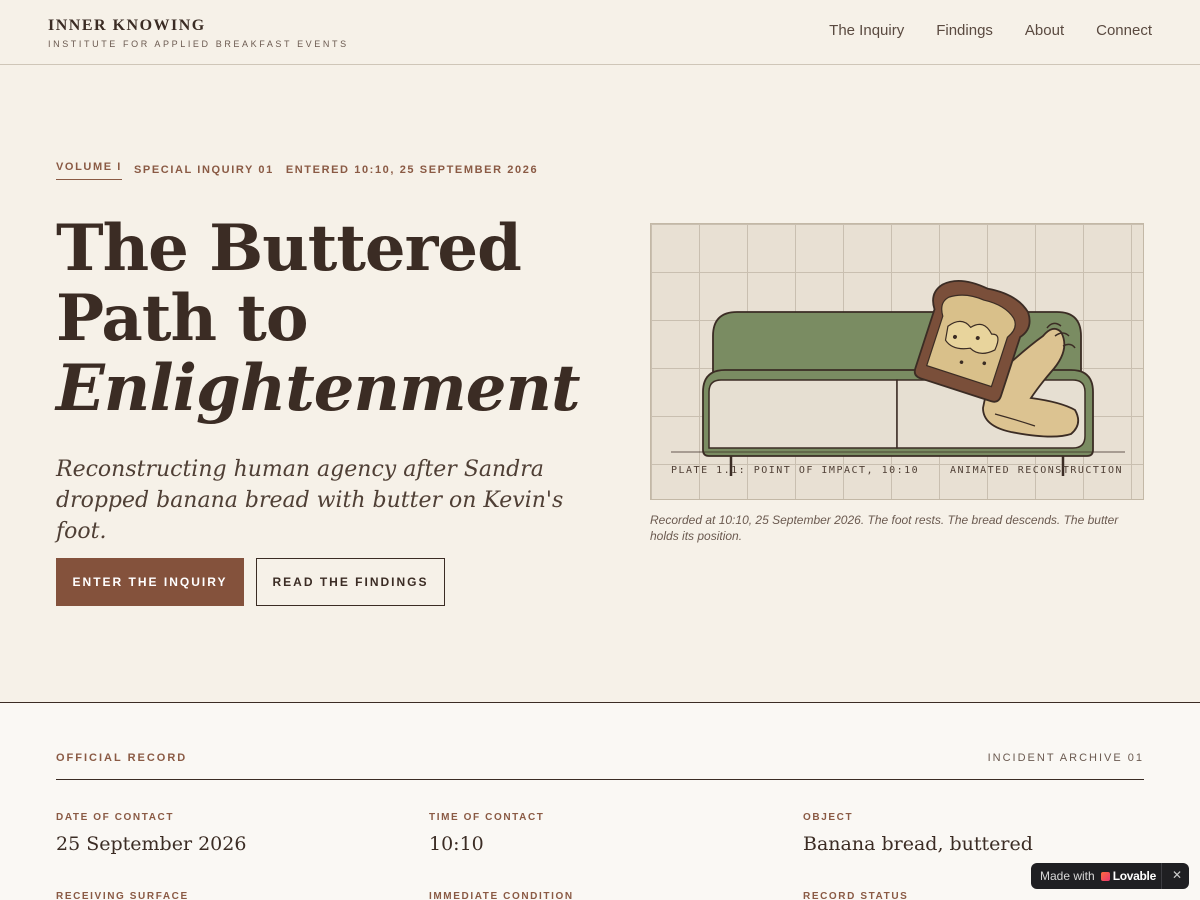  Describe the element at coordinates (412, 170) in the screenshot. I see `entered-label: ENTERED 10:10, 25 SEPTEMBER 2026` at that location.